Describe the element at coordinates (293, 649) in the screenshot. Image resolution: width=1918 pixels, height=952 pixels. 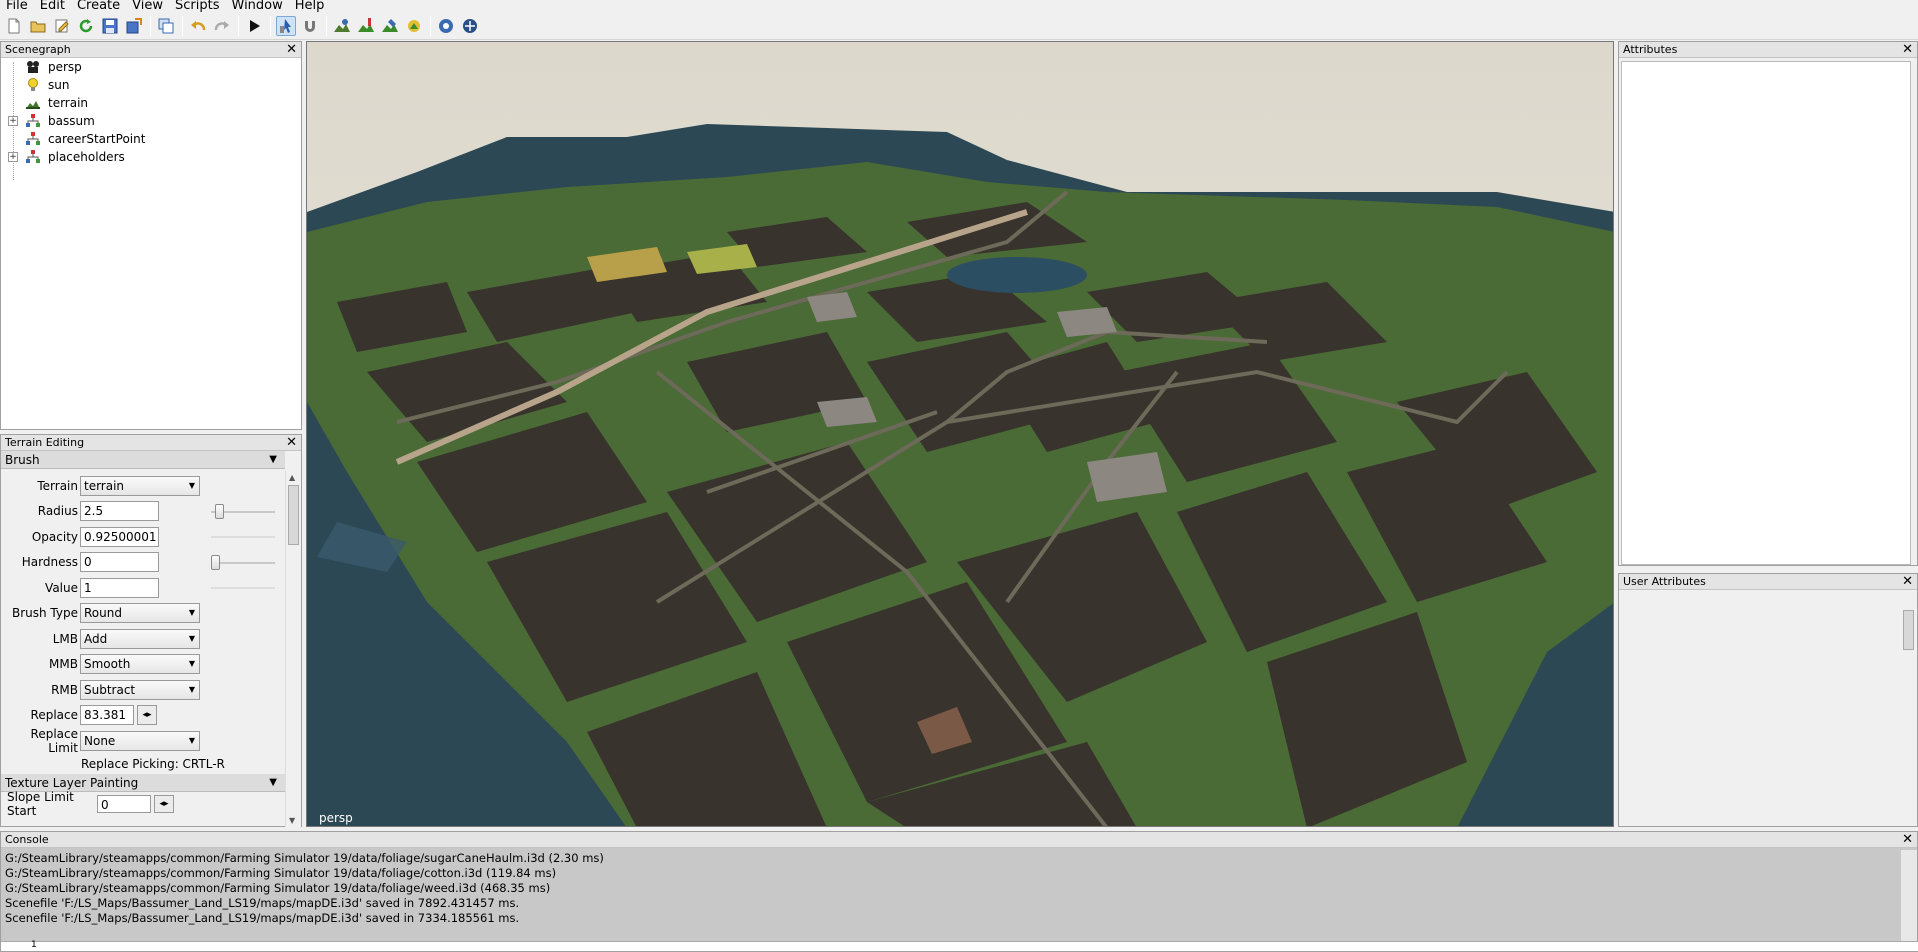
I see `vertical-scrollbar: ▲ ▼` at that location.